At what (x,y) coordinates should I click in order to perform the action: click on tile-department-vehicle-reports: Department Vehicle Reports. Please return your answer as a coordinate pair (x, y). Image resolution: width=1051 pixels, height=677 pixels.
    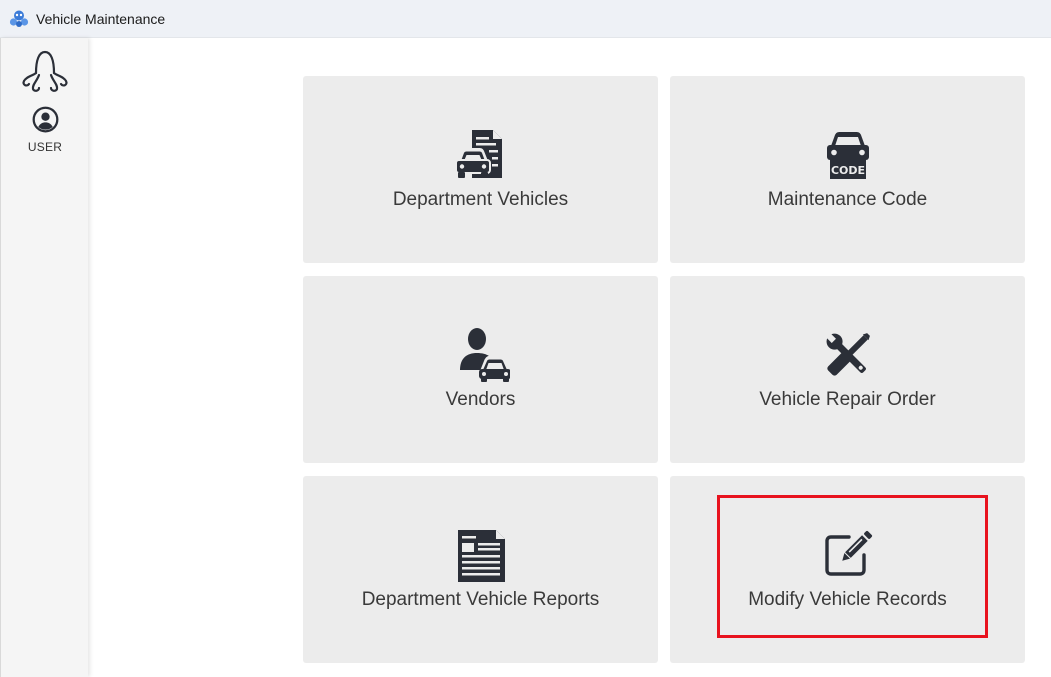
    Looking at the image, I should click on (480, 569).